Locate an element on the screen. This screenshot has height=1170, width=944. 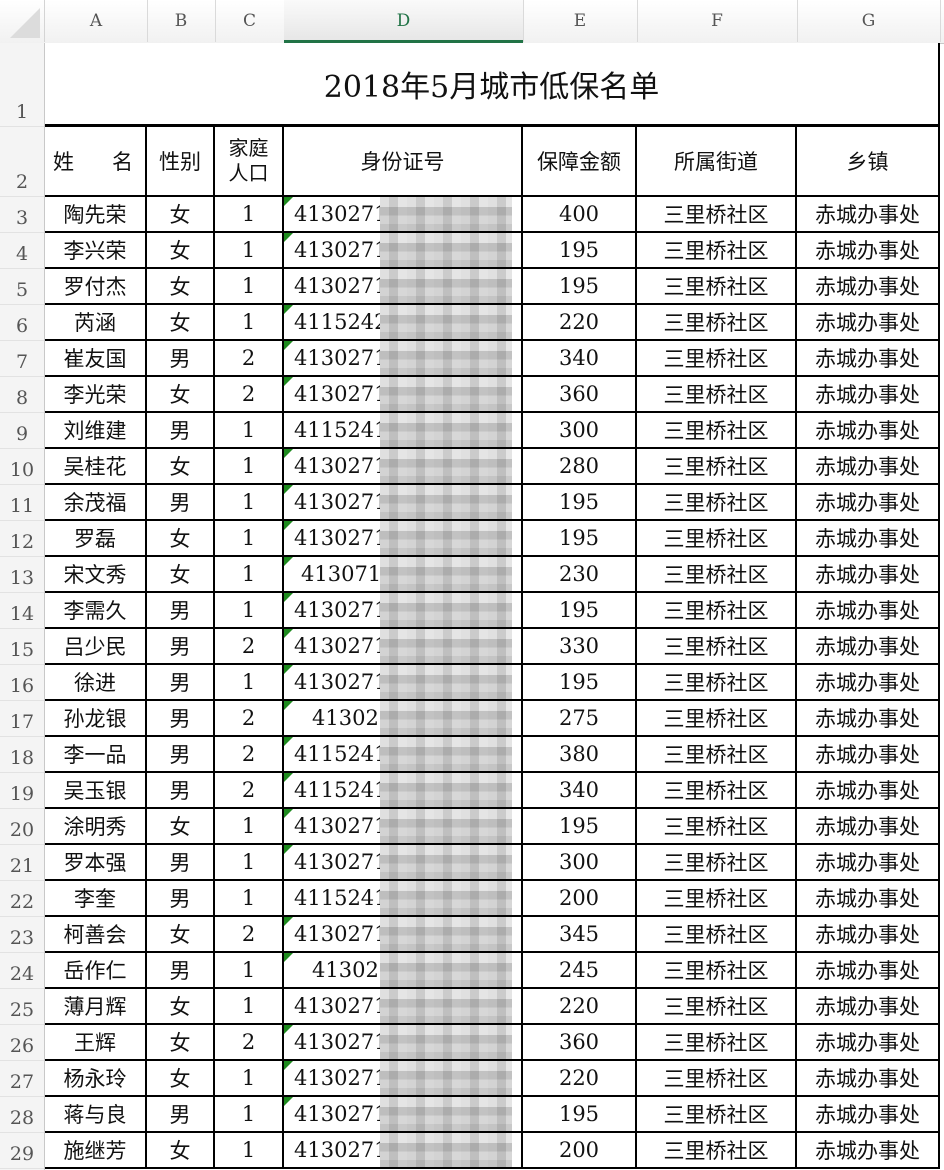
row-header-20: 20 is located at coordinates (22, 827).